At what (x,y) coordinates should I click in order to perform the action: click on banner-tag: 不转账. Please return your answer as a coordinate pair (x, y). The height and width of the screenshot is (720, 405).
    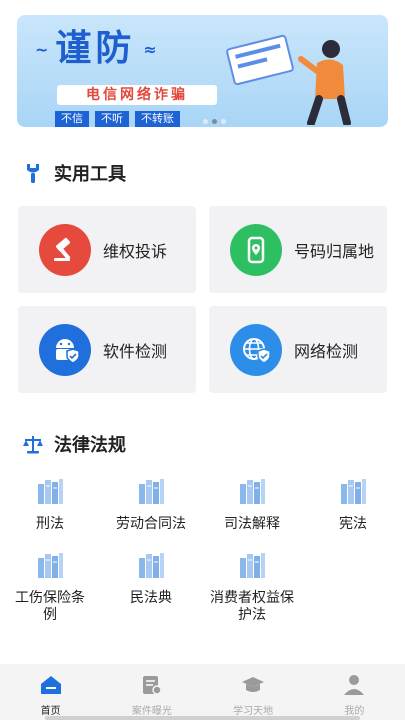
    Looking at the image, I should click on (157, 119).